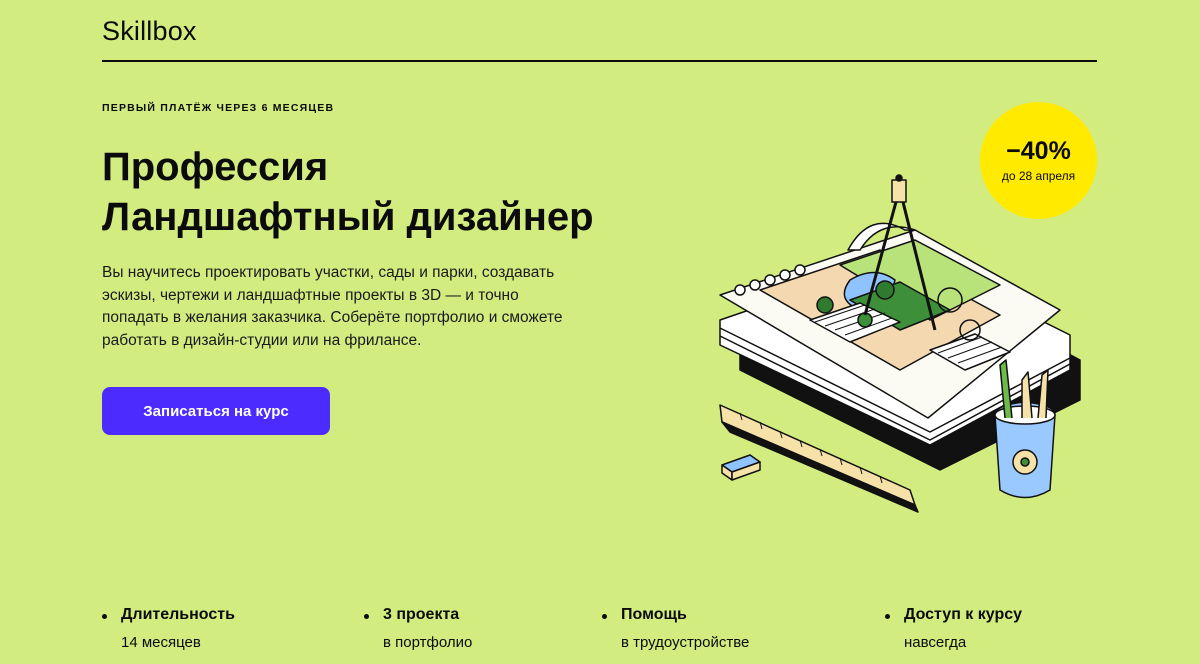  I want to click on enroll-button: Записаться на курс, so click(216, 411).